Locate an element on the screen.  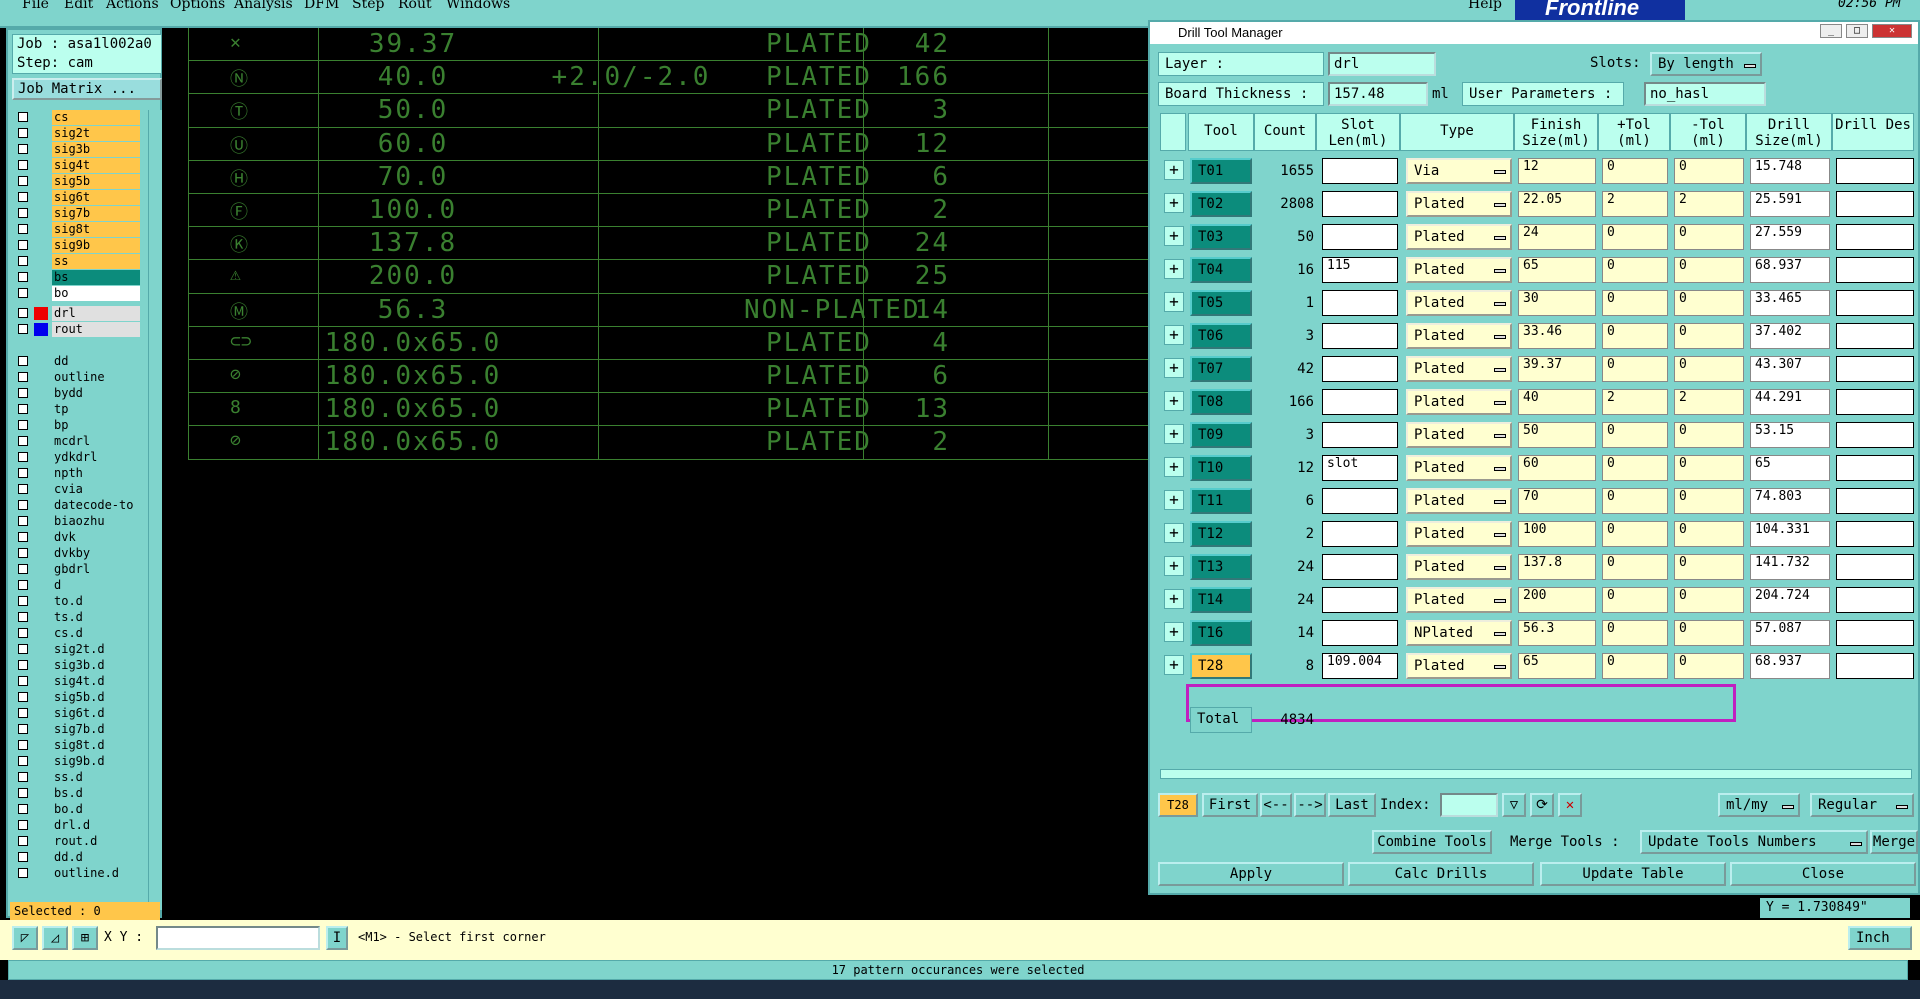
drill-size-input: 74.803 is located at coordinates (1790, 501).